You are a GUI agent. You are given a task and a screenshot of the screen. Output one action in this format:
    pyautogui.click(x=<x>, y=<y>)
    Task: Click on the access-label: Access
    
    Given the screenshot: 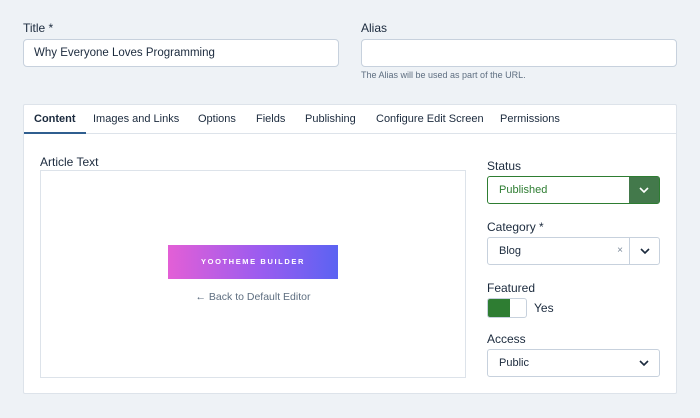 What is the action you would take?
    pyautogui.click(x=506, y=339)
    